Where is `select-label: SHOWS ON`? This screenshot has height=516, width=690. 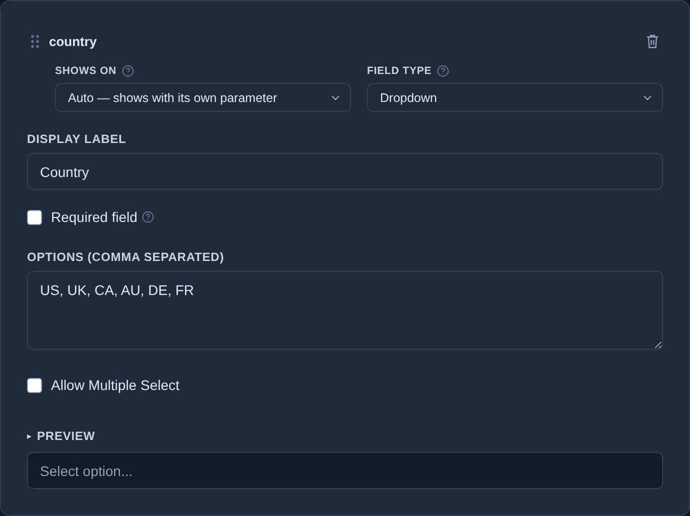
select-label: SHOWS ON is located at coordinates (86, 71).